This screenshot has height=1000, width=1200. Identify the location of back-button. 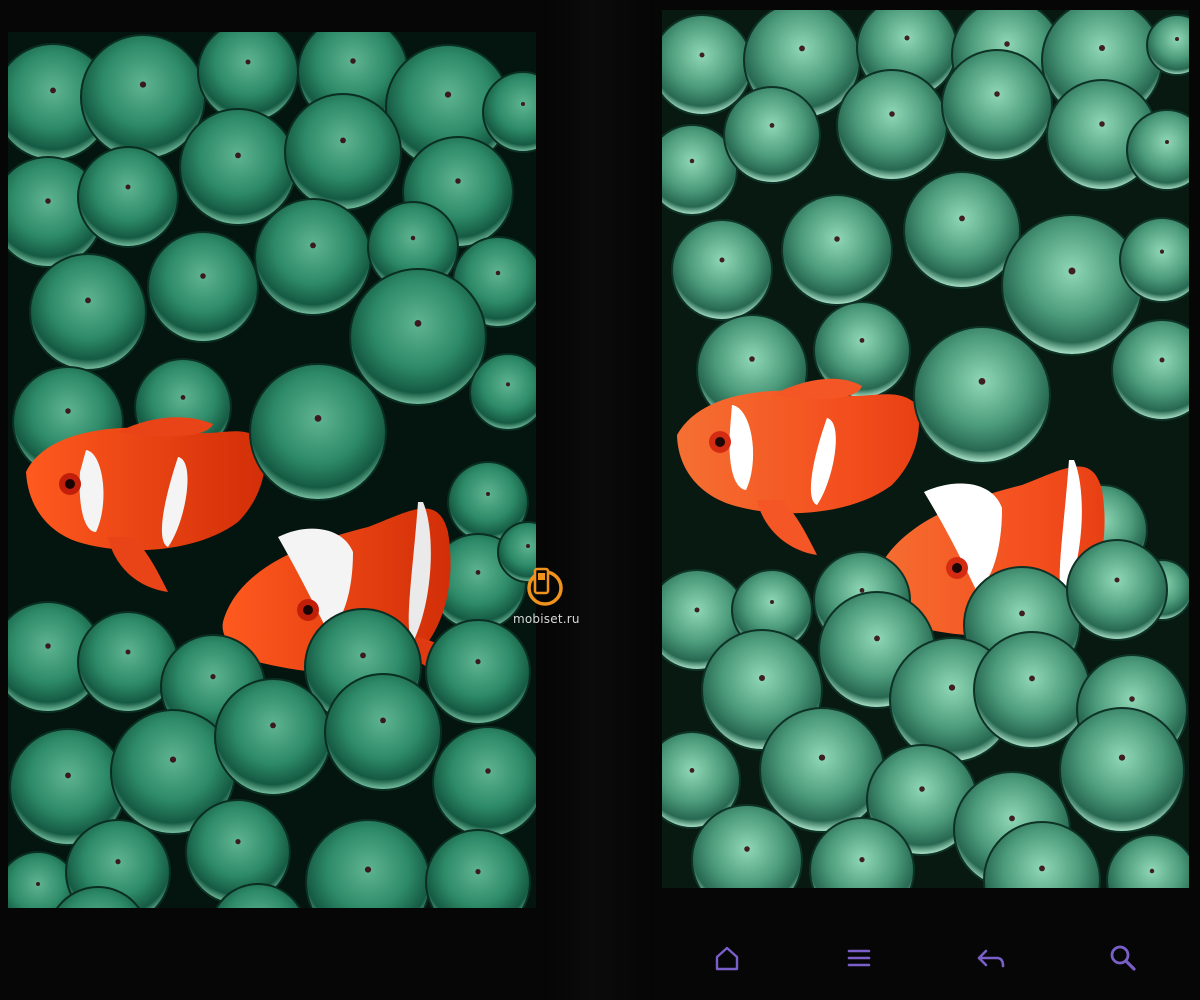
(991, 958).